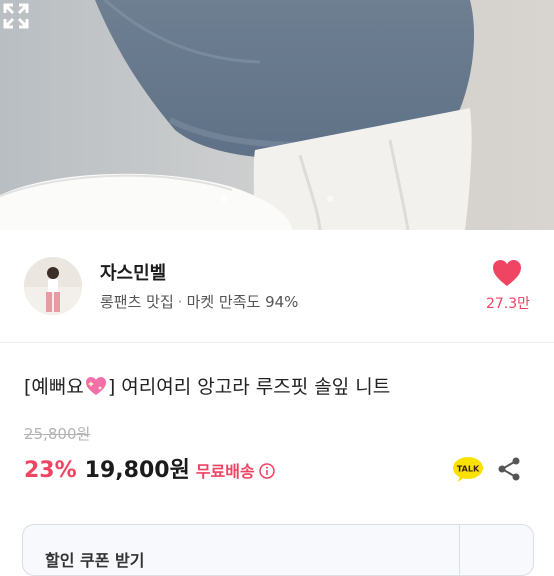 The height and width of the screenshot is (576, 554). What do you see at coordinates (459, 550) in the screenshot?
I see `coupon-divider` at bounding box center [459, 550].